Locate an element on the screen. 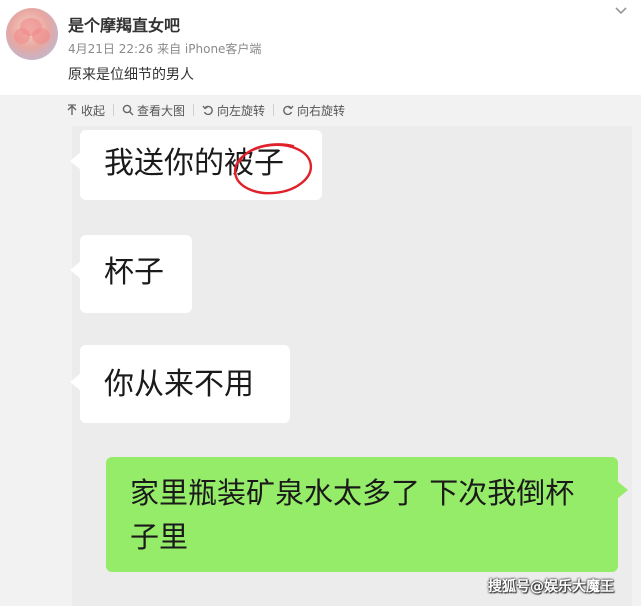  collapse-label: 收起 is located at coordinates (93, 110).